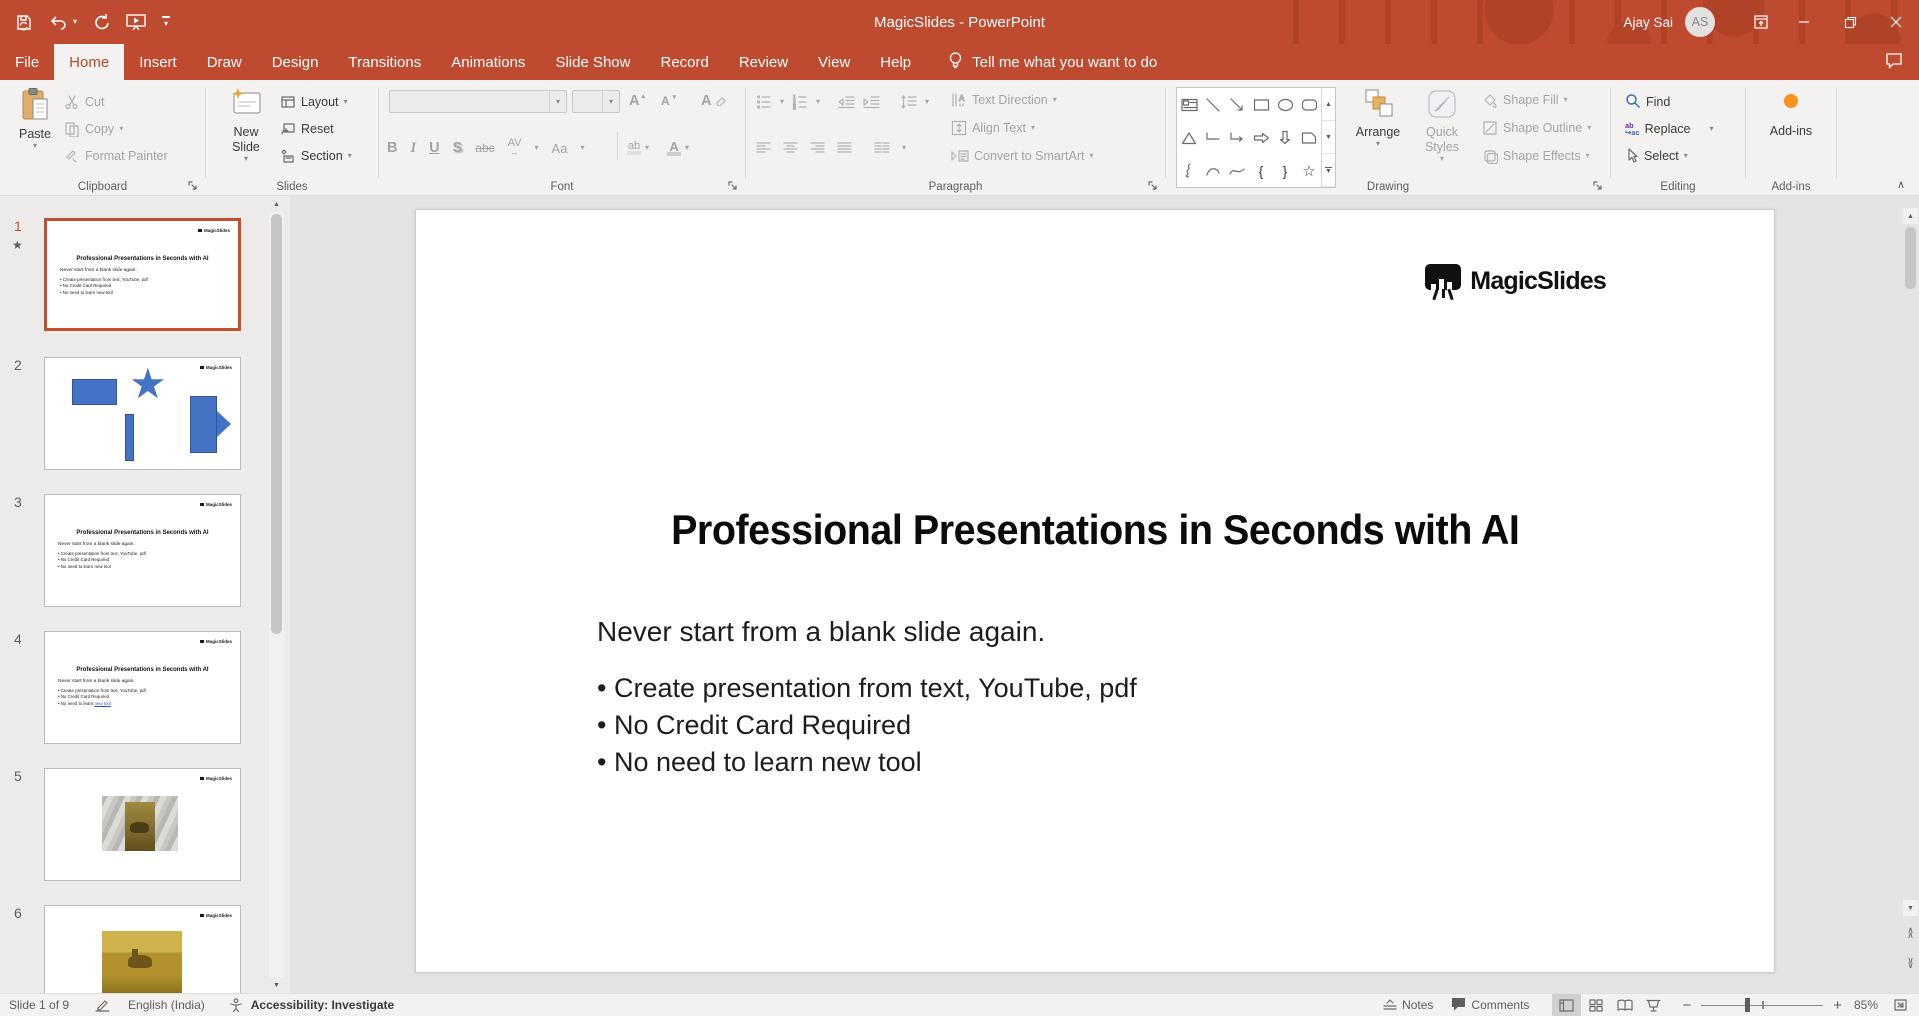  Describe the element at coordinates (224, 62) in the screenshot. I see `tab-draw: Draw` at that location.